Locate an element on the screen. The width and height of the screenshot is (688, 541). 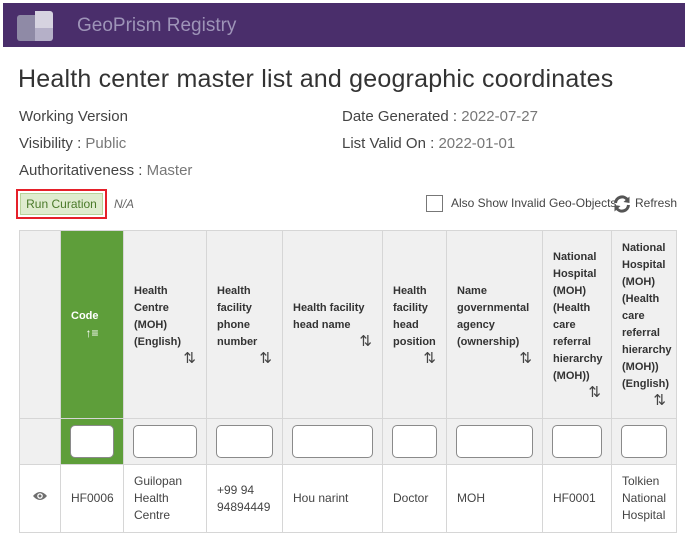
filter-row is located at coordinates (348, 441).